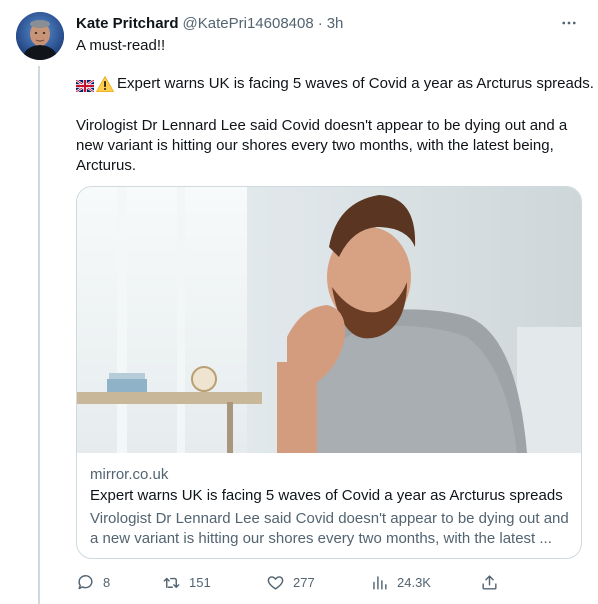  What do you see at coordinates (335, 23) in the screenshot?
I see `tweet-time: 3h` at bounding box center [335, 23].